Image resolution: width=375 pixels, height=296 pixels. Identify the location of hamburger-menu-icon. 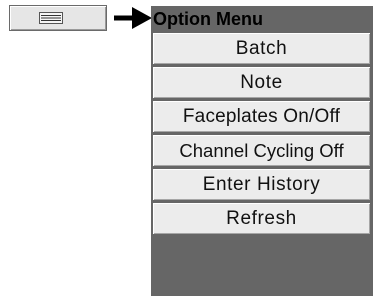
(51, 18).